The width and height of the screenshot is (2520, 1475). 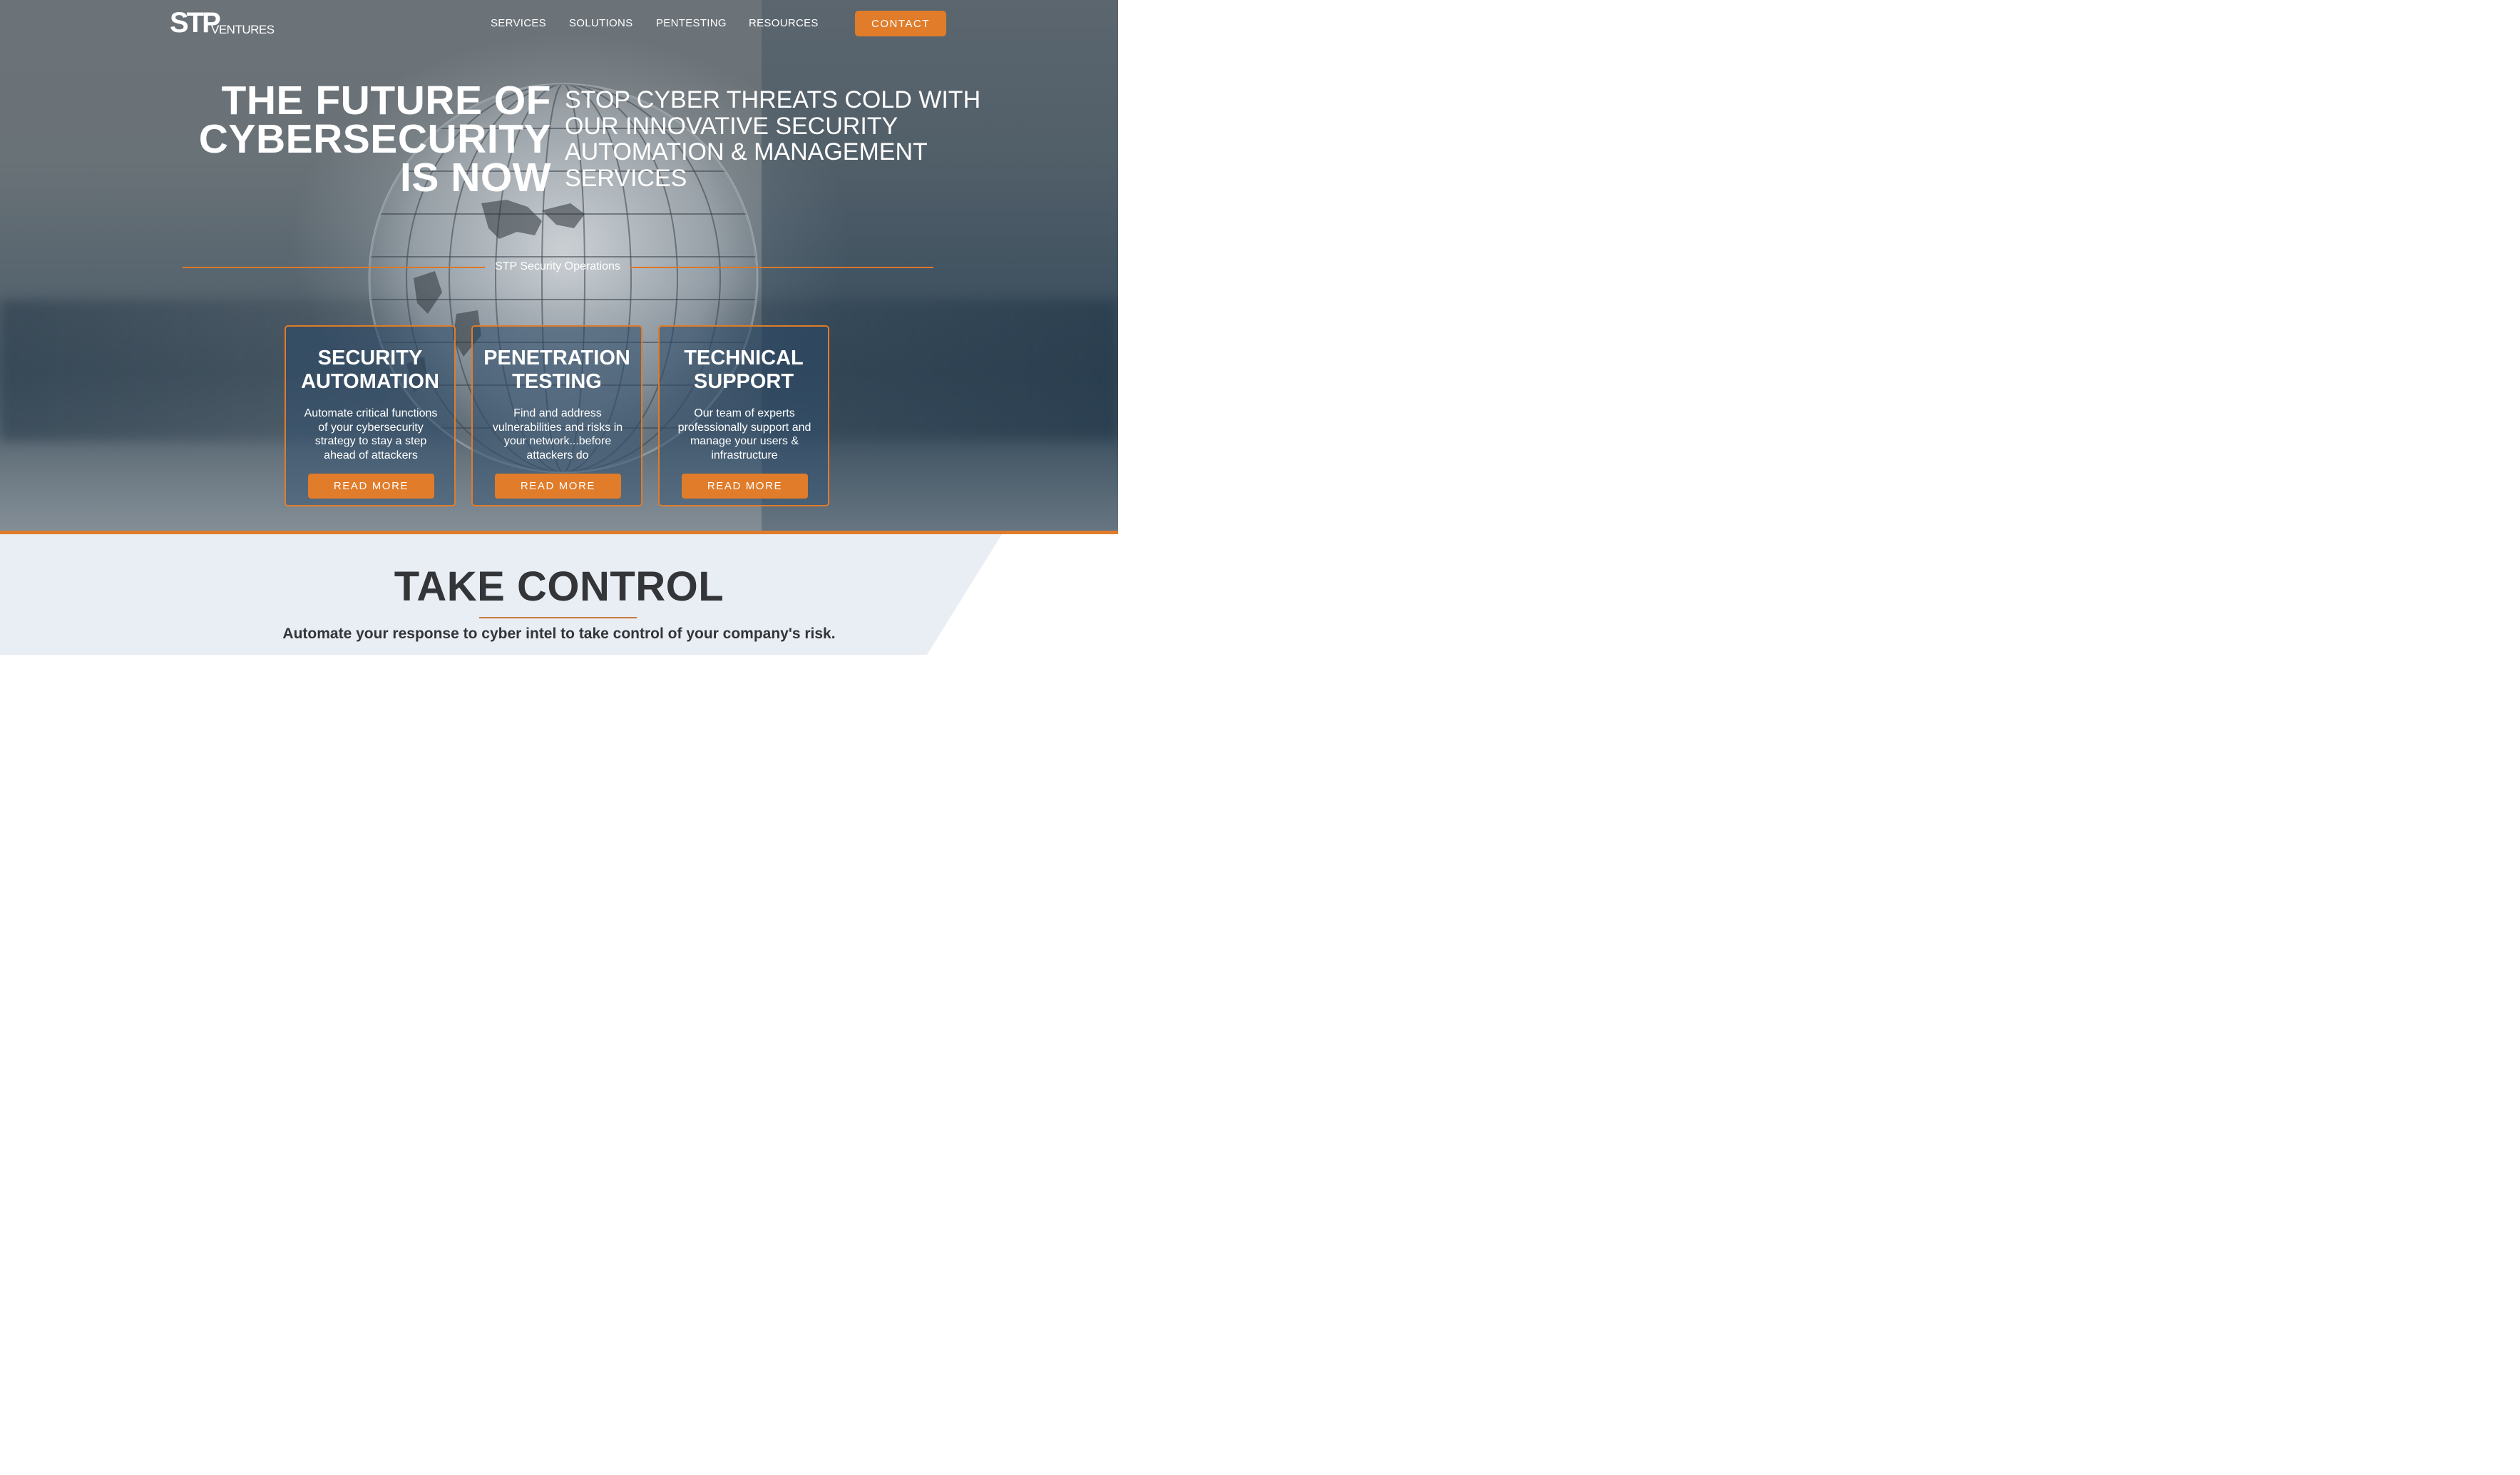 I want to click on card-desc-line: infrastructure, so click(x=744, y=455).